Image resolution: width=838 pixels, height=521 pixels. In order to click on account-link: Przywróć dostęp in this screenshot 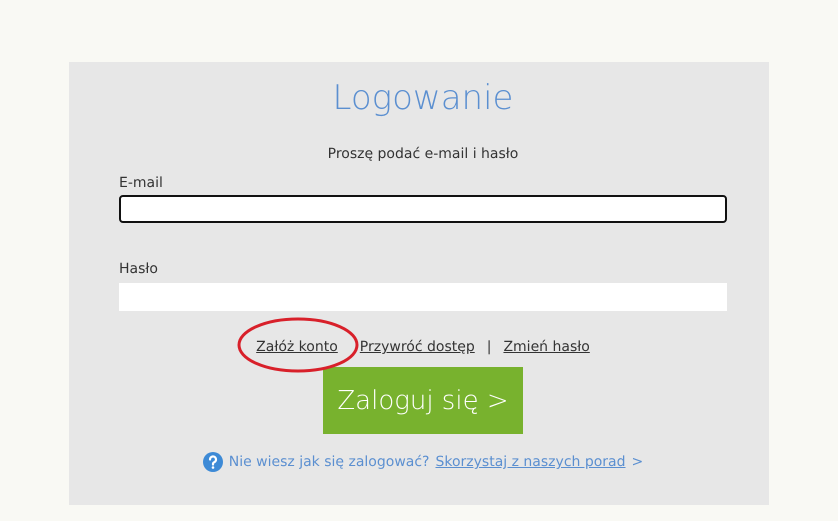, I will do `click(417, 347)`.